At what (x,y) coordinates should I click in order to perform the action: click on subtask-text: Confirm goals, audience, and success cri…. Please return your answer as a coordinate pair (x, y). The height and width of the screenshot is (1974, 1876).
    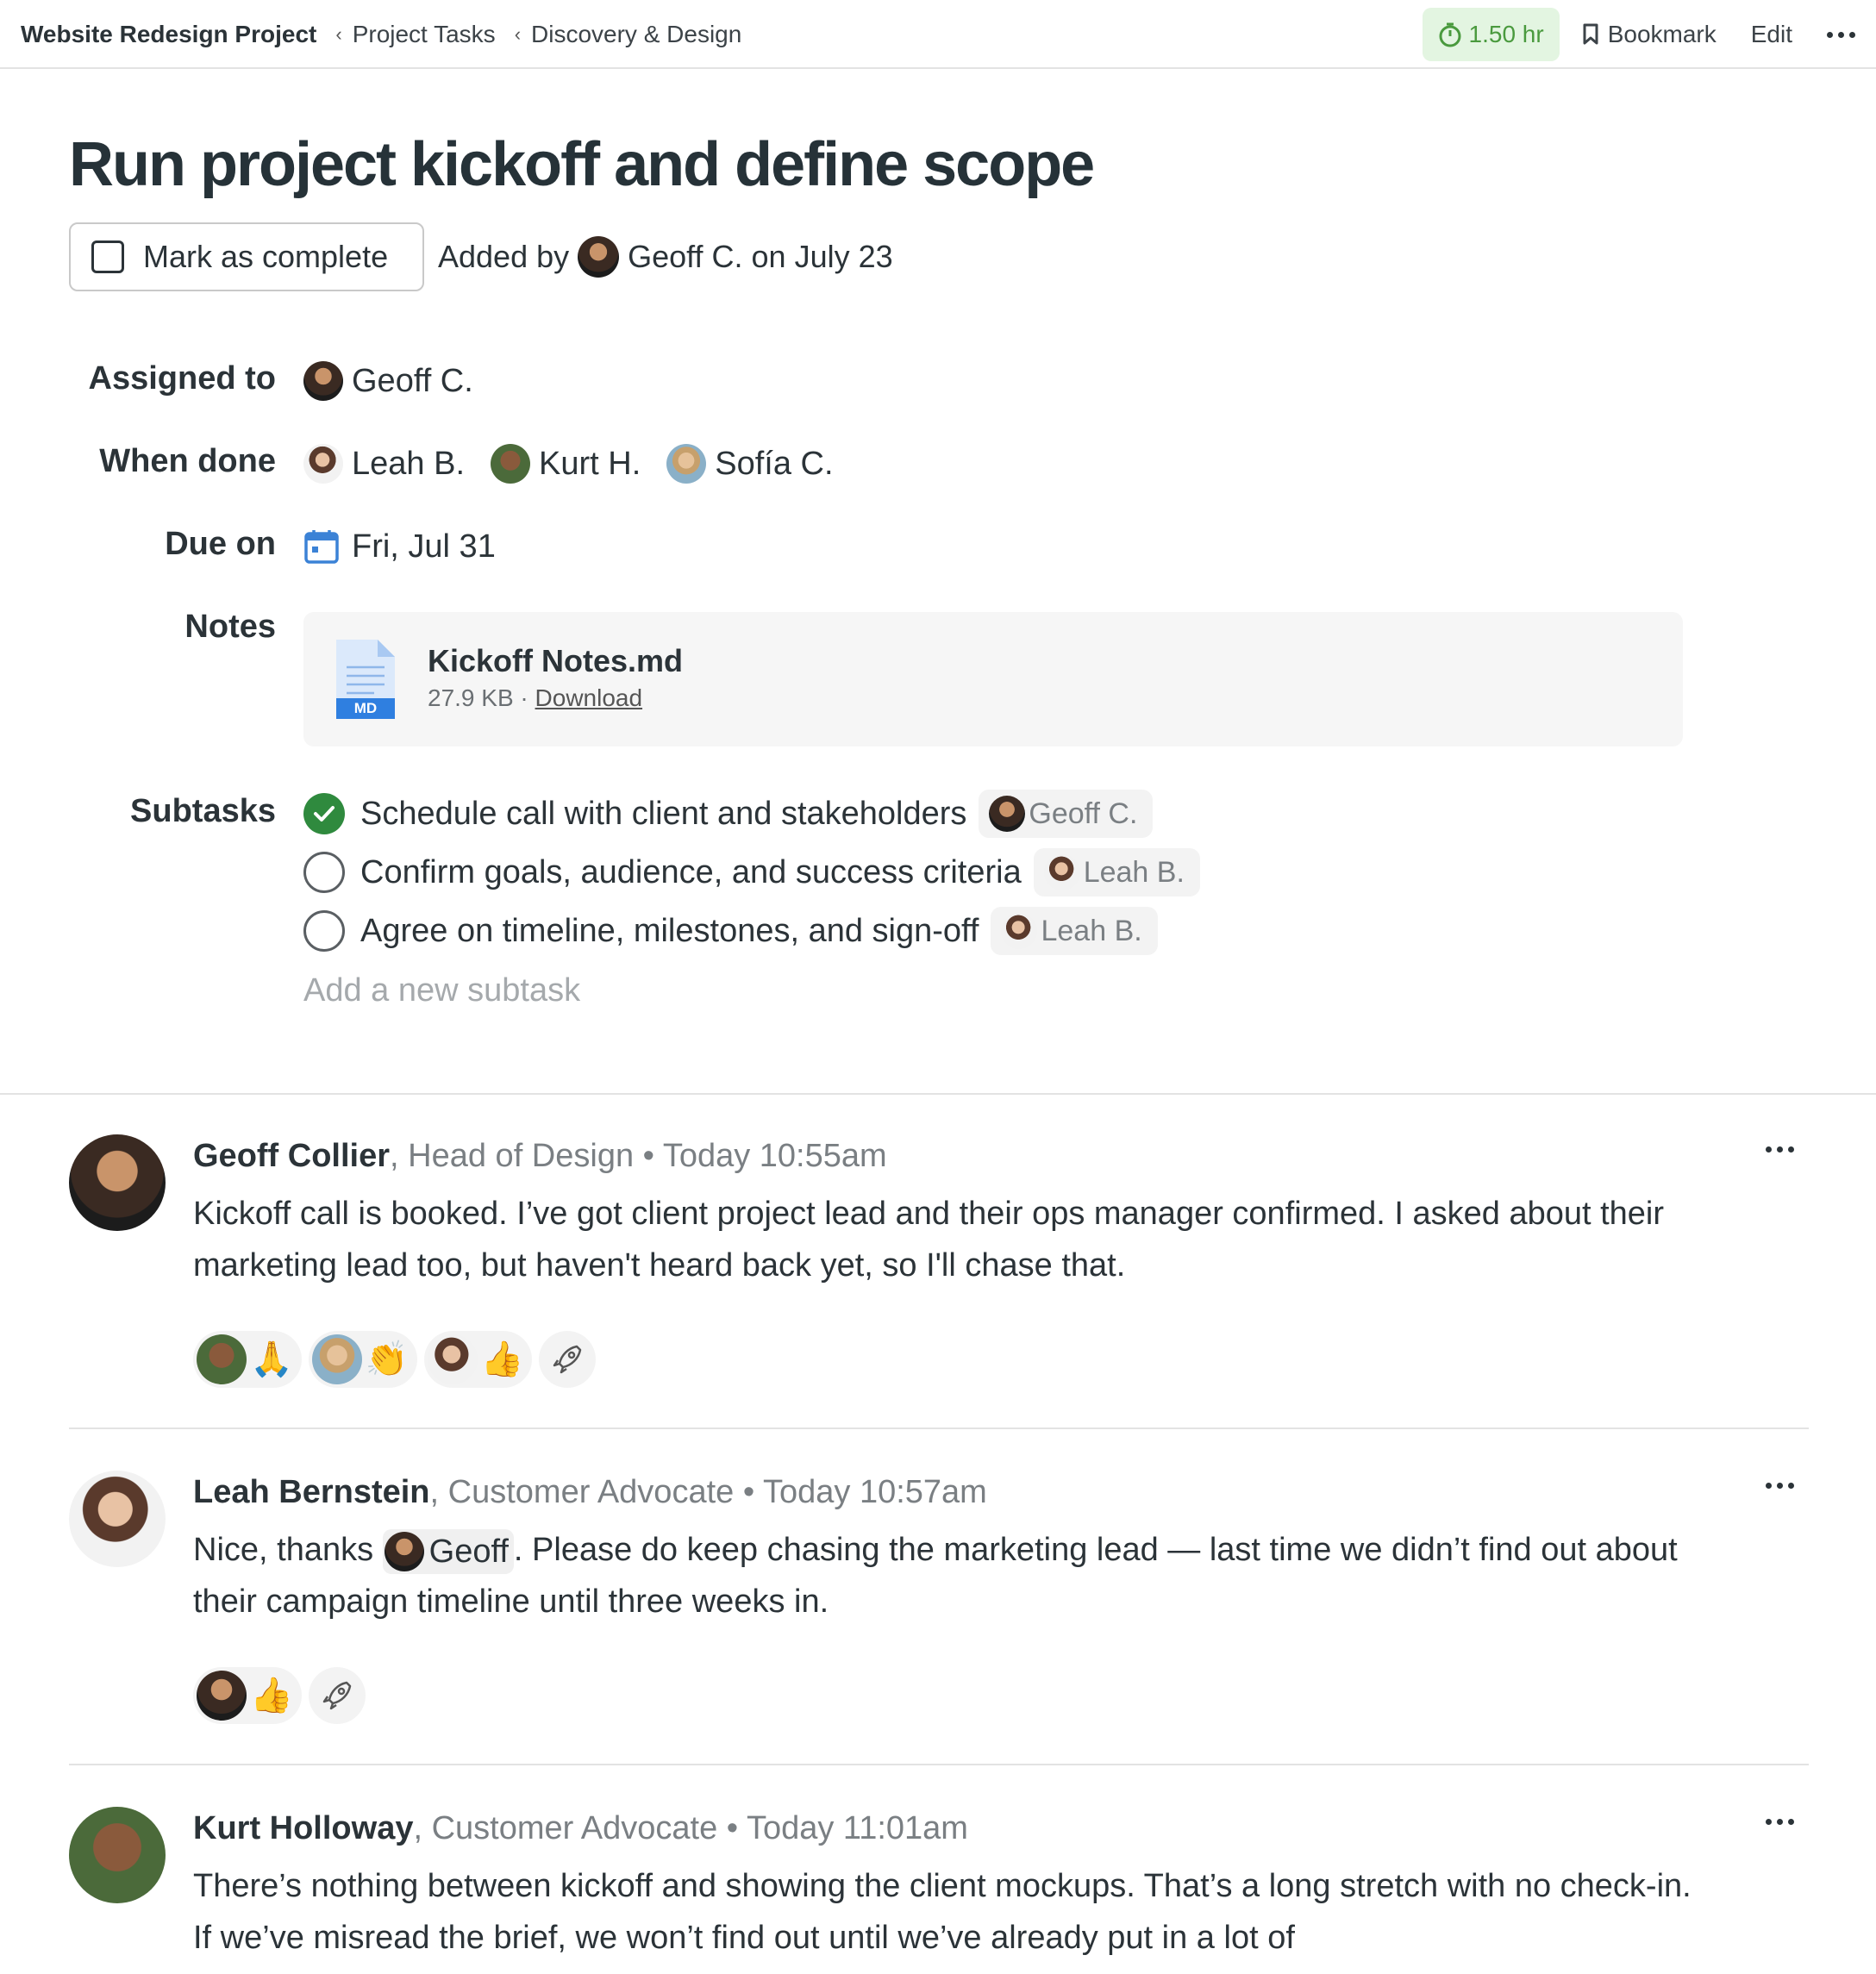
    Looking at the image, I should click on (691, 873).